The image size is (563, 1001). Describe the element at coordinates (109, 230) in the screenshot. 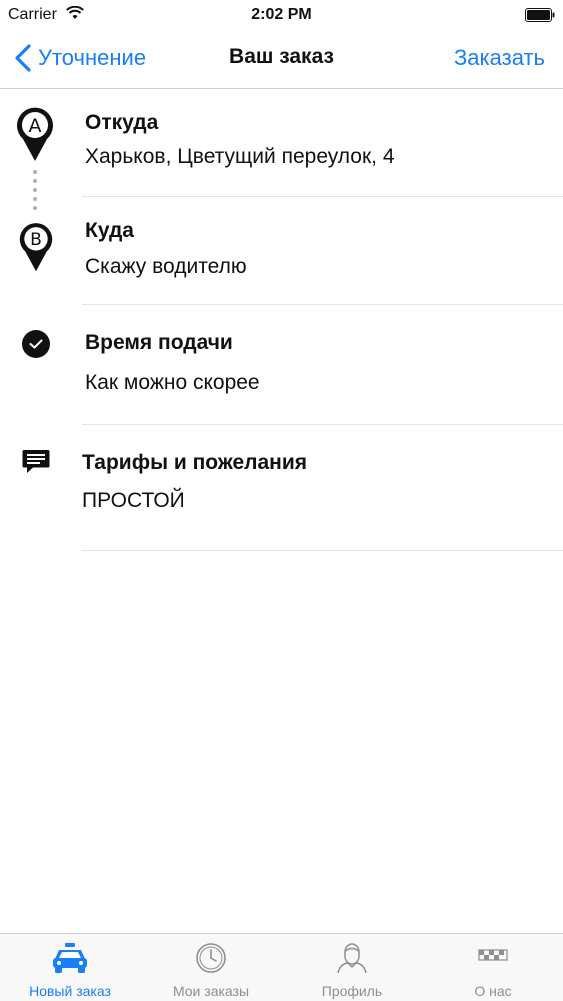

I see `to-title: Куда` at that location.